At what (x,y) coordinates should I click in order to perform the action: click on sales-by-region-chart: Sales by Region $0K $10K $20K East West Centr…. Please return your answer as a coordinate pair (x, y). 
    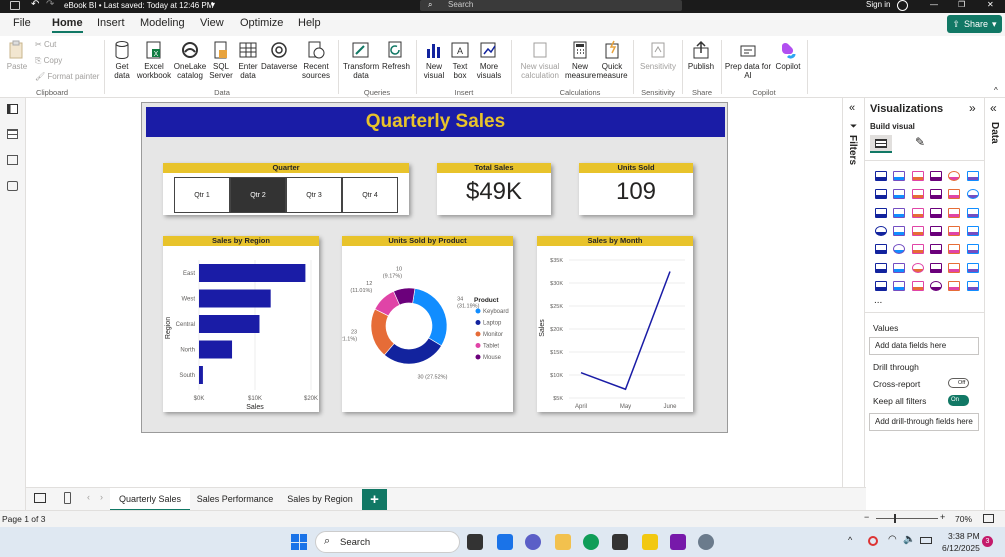
    Looking at the image, I should click on (241, 324).